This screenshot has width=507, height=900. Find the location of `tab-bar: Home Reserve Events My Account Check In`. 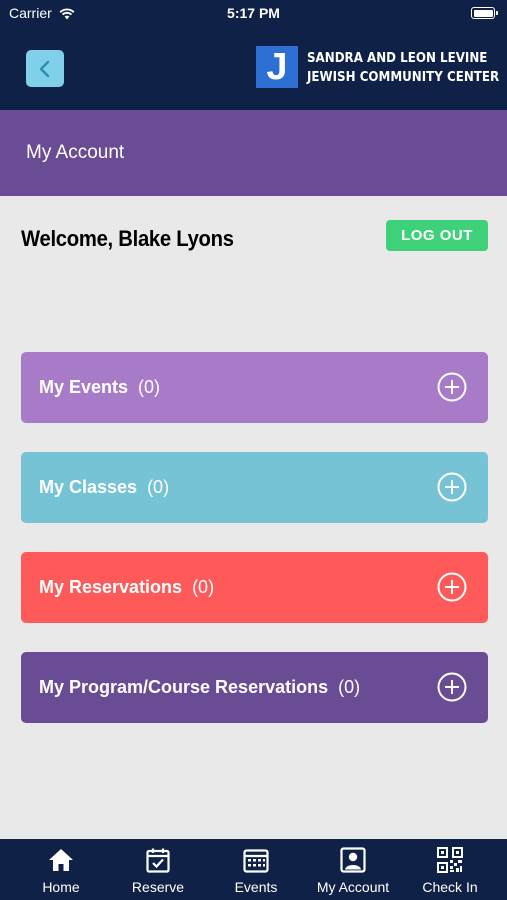

tab-bar: Home Reserve Events My Account Check In is located at coordinates (253, 869).